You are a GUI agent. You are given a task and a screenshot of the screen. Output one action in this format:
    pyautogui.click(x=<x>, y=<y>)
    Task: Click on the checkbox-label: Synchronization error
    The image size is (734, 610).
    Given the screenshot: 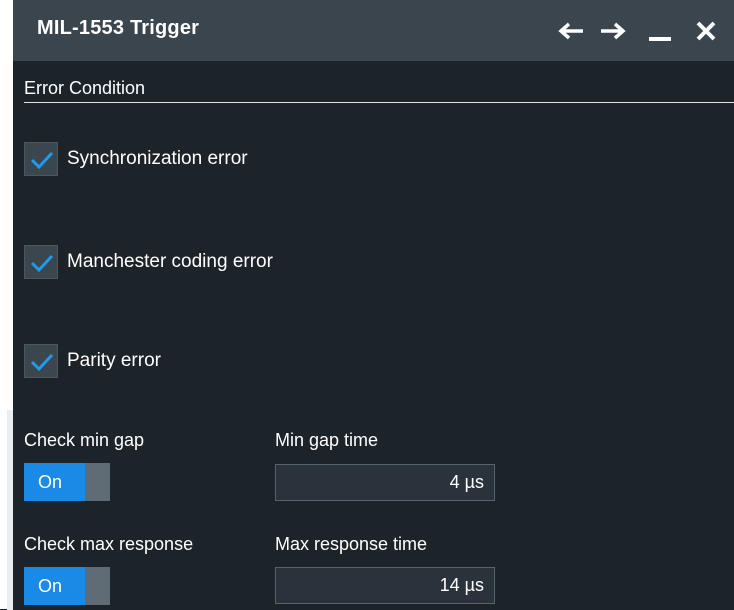 What is the action you would take?
    pyautogui.click(x=157, y=158)
    